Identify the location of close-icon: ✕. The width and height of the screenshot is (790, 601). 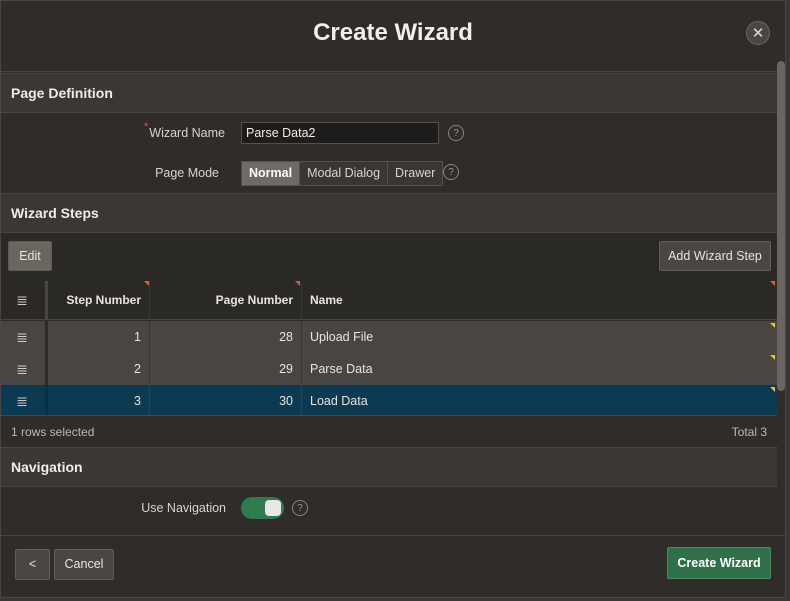
(758, 33).